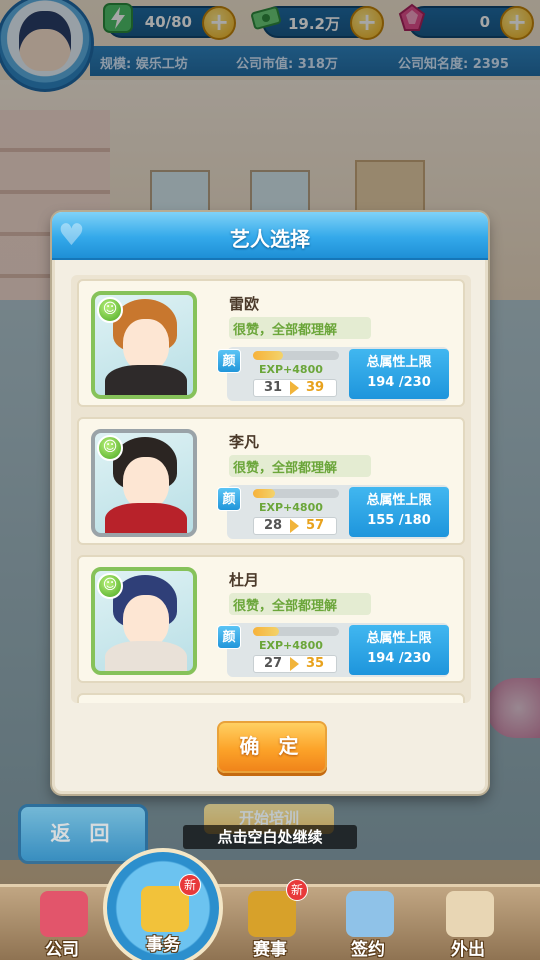 Image resolution: width=540 pixels, height=960 pixels. Describe the element at coordinates (271, 698) in the screenshot. I see `artist-card-partial` at that location.